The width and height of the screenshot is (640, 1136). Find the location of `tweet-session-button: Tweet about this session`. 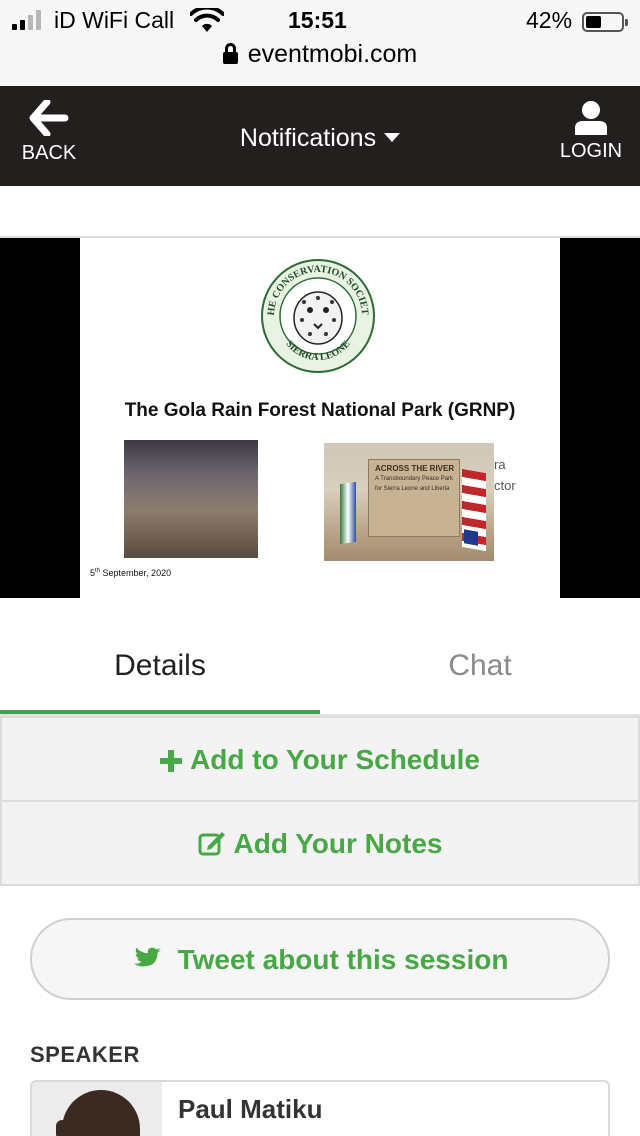

tweet-session-button: Tweet about this session is located at coordinates (320, 959).